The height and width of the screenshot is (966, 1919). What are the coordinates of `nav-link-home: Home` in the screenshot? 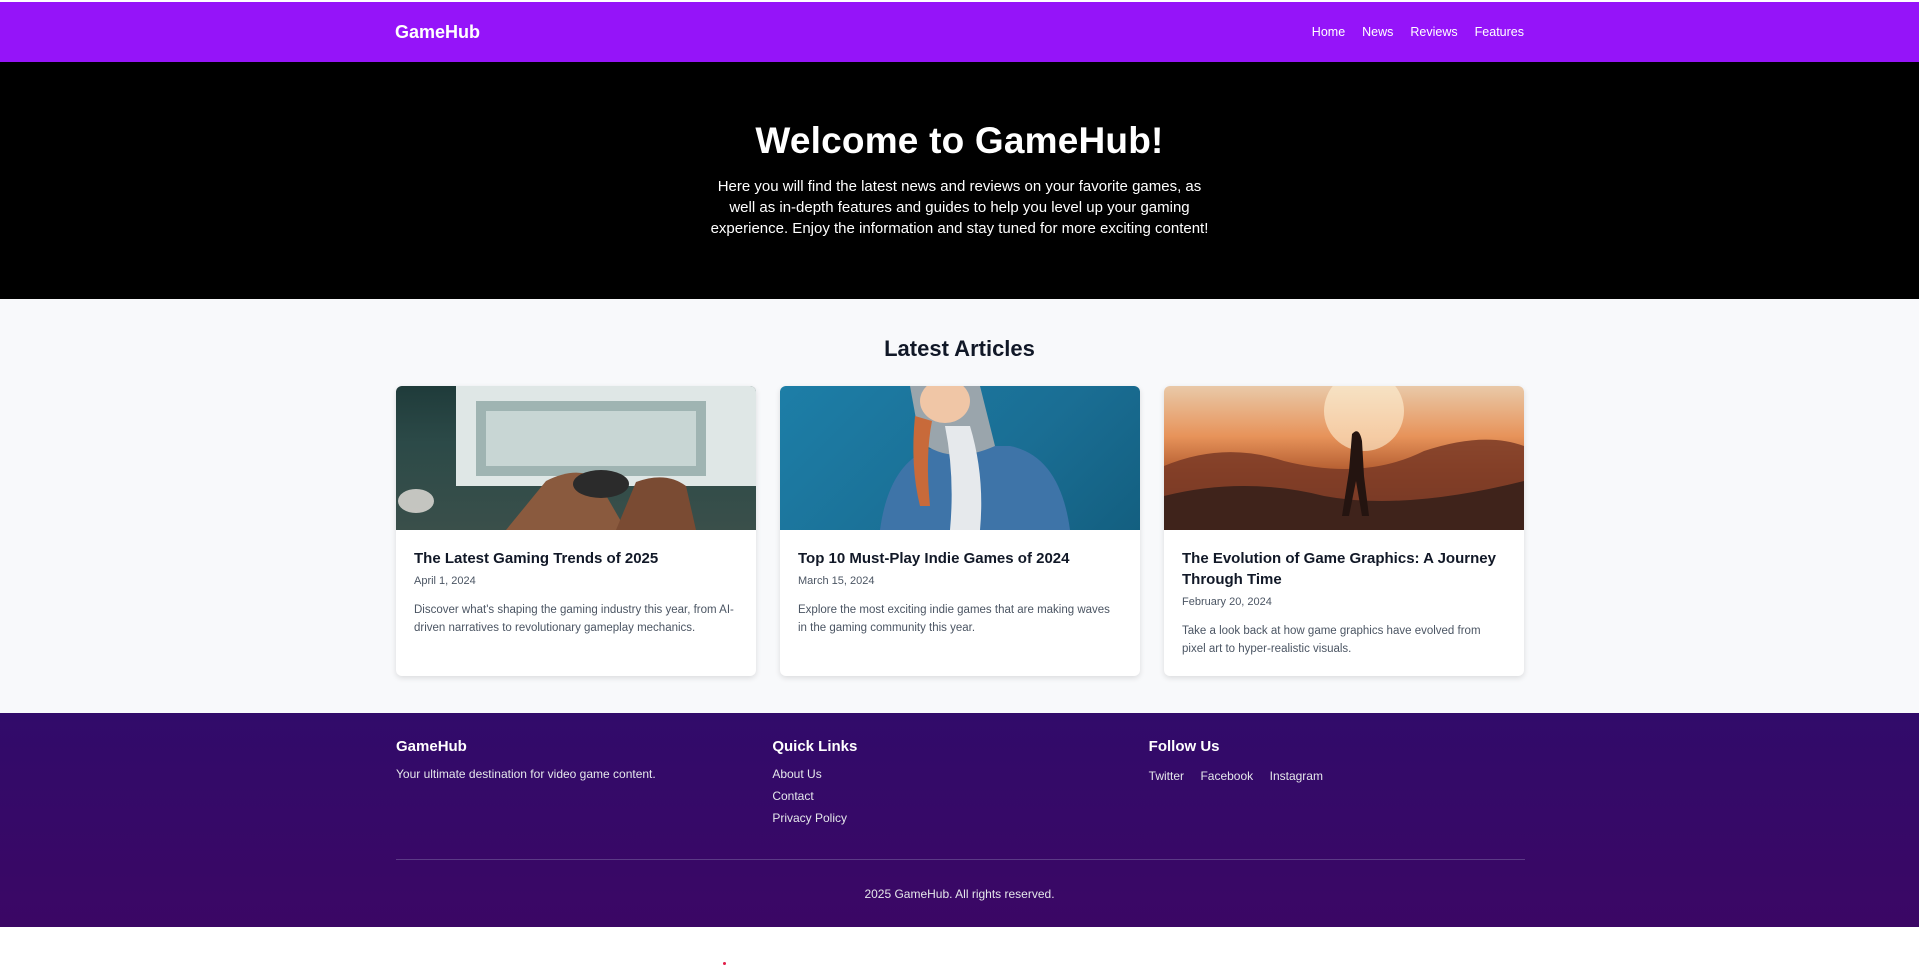 It's located at (1328, 32).